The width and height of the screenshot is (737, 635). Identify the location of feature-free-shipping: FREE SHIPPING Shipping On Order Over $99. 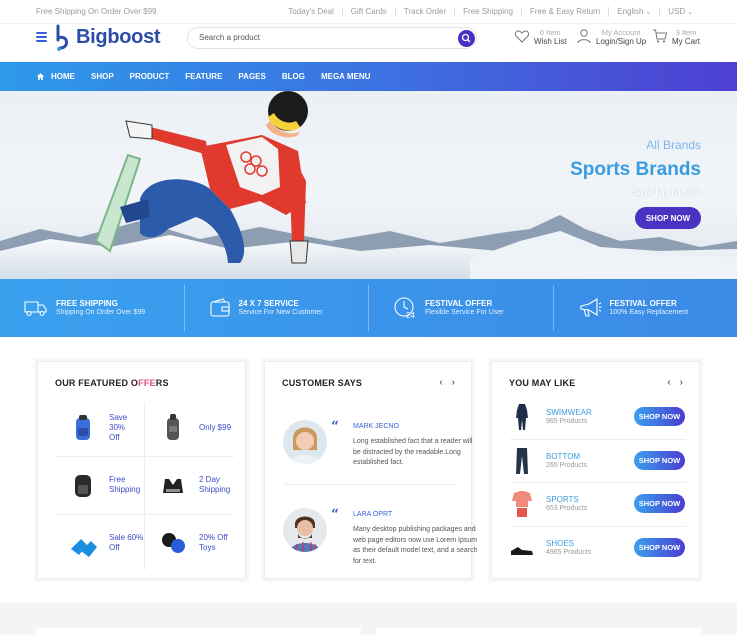
(92, 308).